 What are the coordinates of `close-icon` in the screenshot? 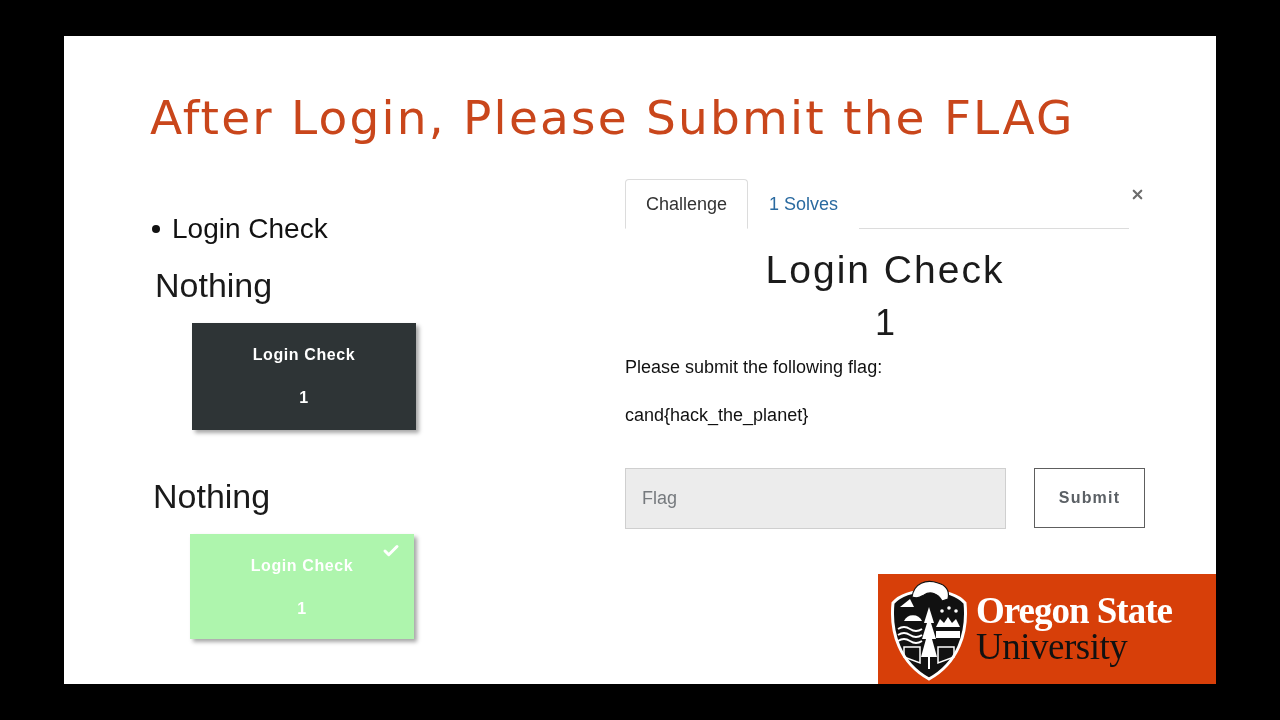 It's located at (1137, 194).